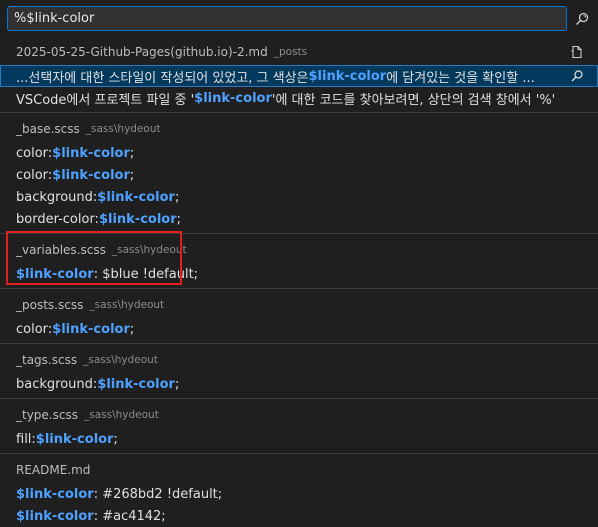 The height and width of the screenshot is (527, 598). What do you see at coordinates (577, 52) in the screenshot?
I see `open-file-icon` at bounding box center [577, 52].